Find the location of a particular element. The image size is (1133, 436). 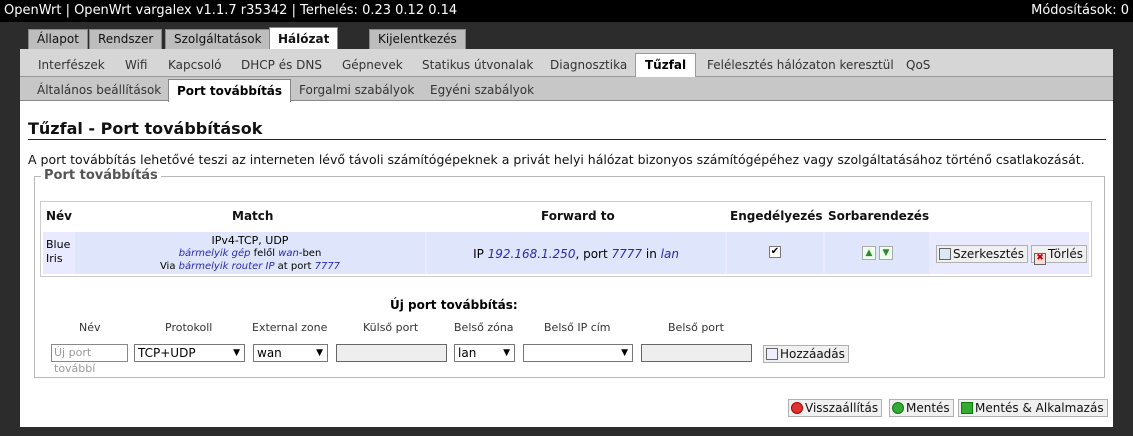

reset-button: Visszaállítás is located at coordinates (835, 408).